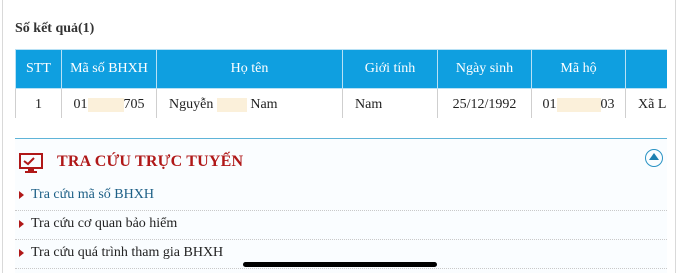 This screenshot has width=680, height=273. I want to click on cell-bhxh-number: 01 705, so click(109, 103).